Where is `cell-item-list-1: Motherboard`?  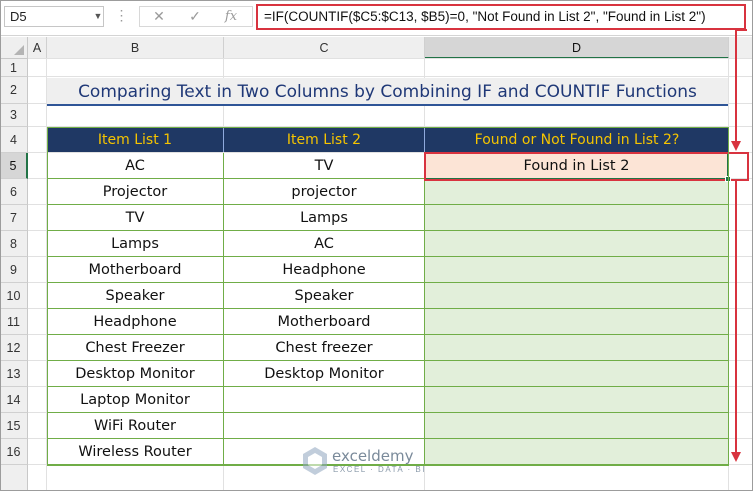 cell-item-list-1: Motherboard is located at coordinates (135, 270).